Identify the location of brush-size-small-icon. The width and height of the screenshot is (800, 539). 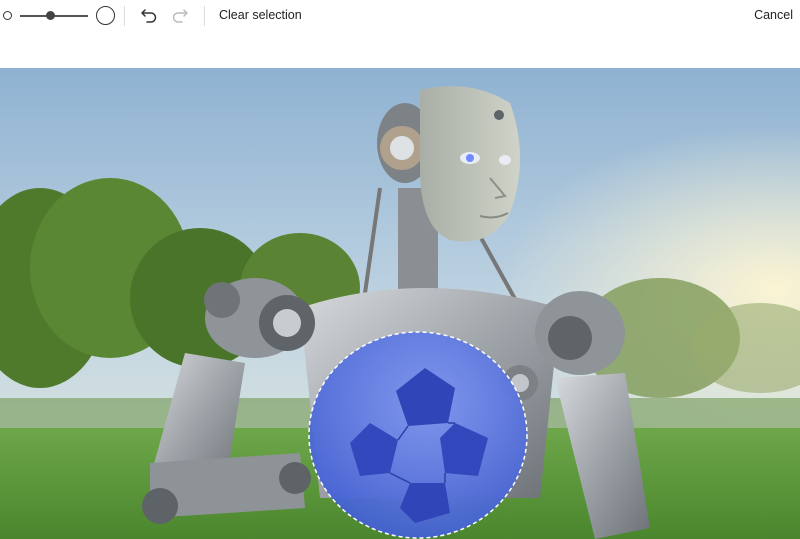
(7, 15).